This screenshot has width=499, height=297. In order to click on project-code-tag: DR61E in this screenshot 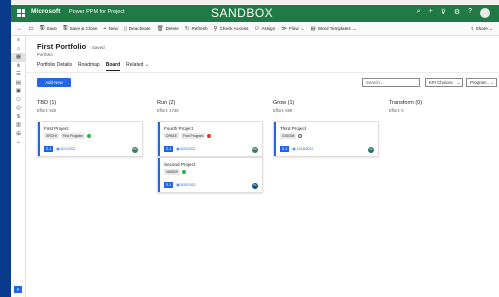, I will do `click(171, 136)`.